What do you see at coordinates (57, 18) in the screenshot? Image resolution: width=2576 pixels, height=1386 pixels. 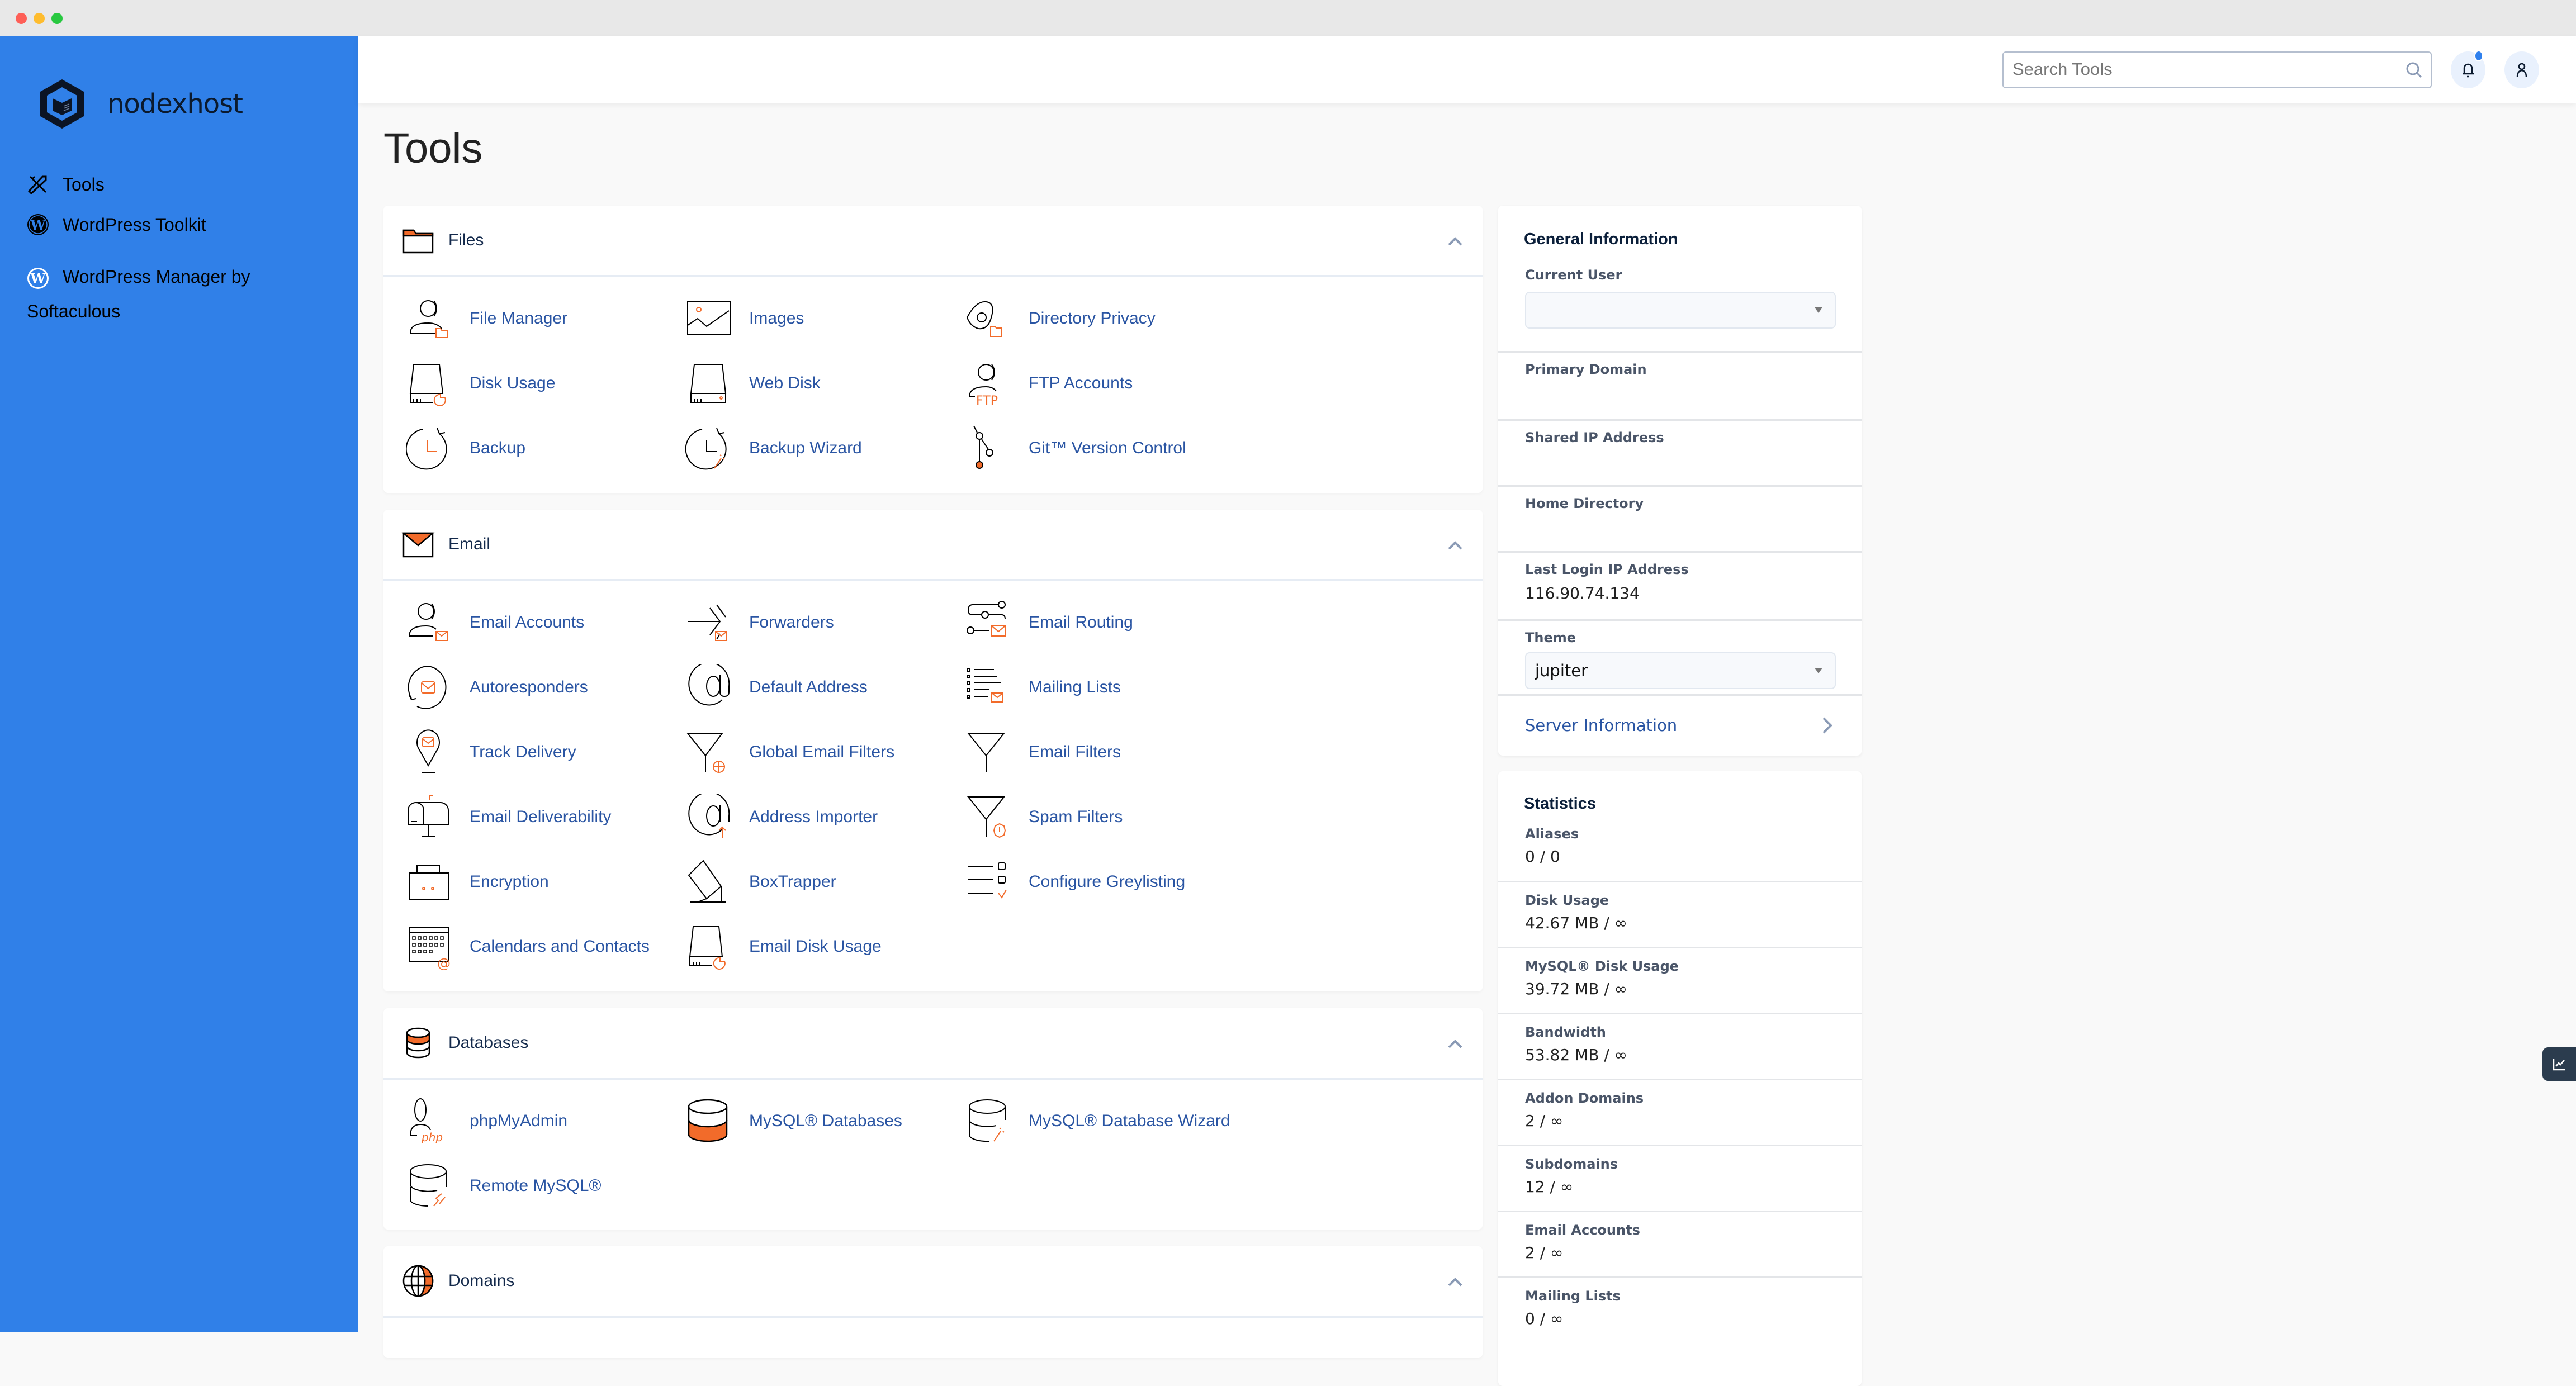 I see `window-maximize-button` at bounding box center [57, 18].